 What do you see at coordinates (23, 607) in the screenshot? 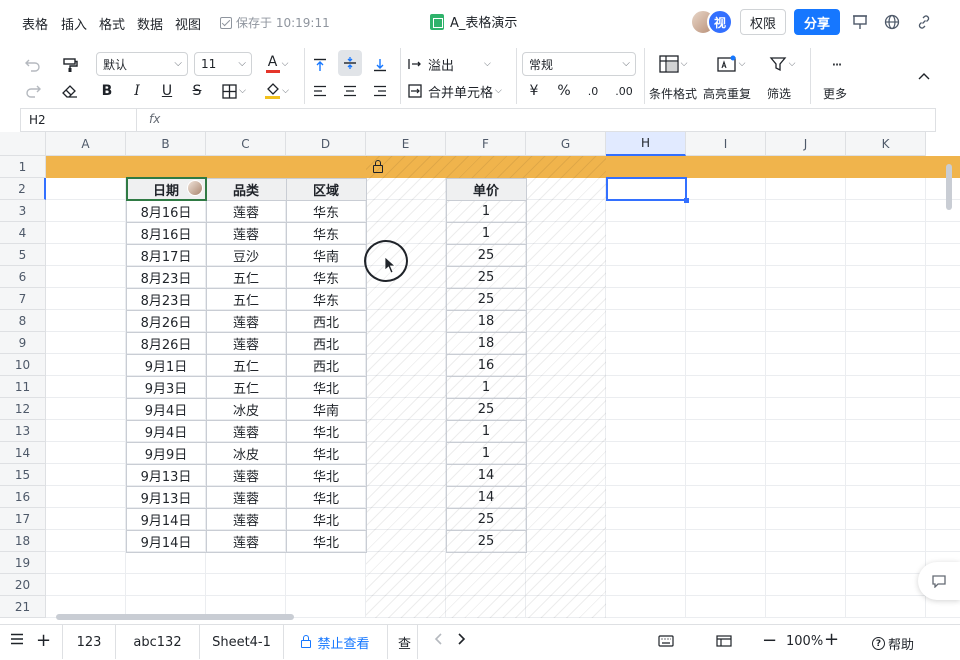
I see `row-header-21: 21` at bounding box center [23, 607].